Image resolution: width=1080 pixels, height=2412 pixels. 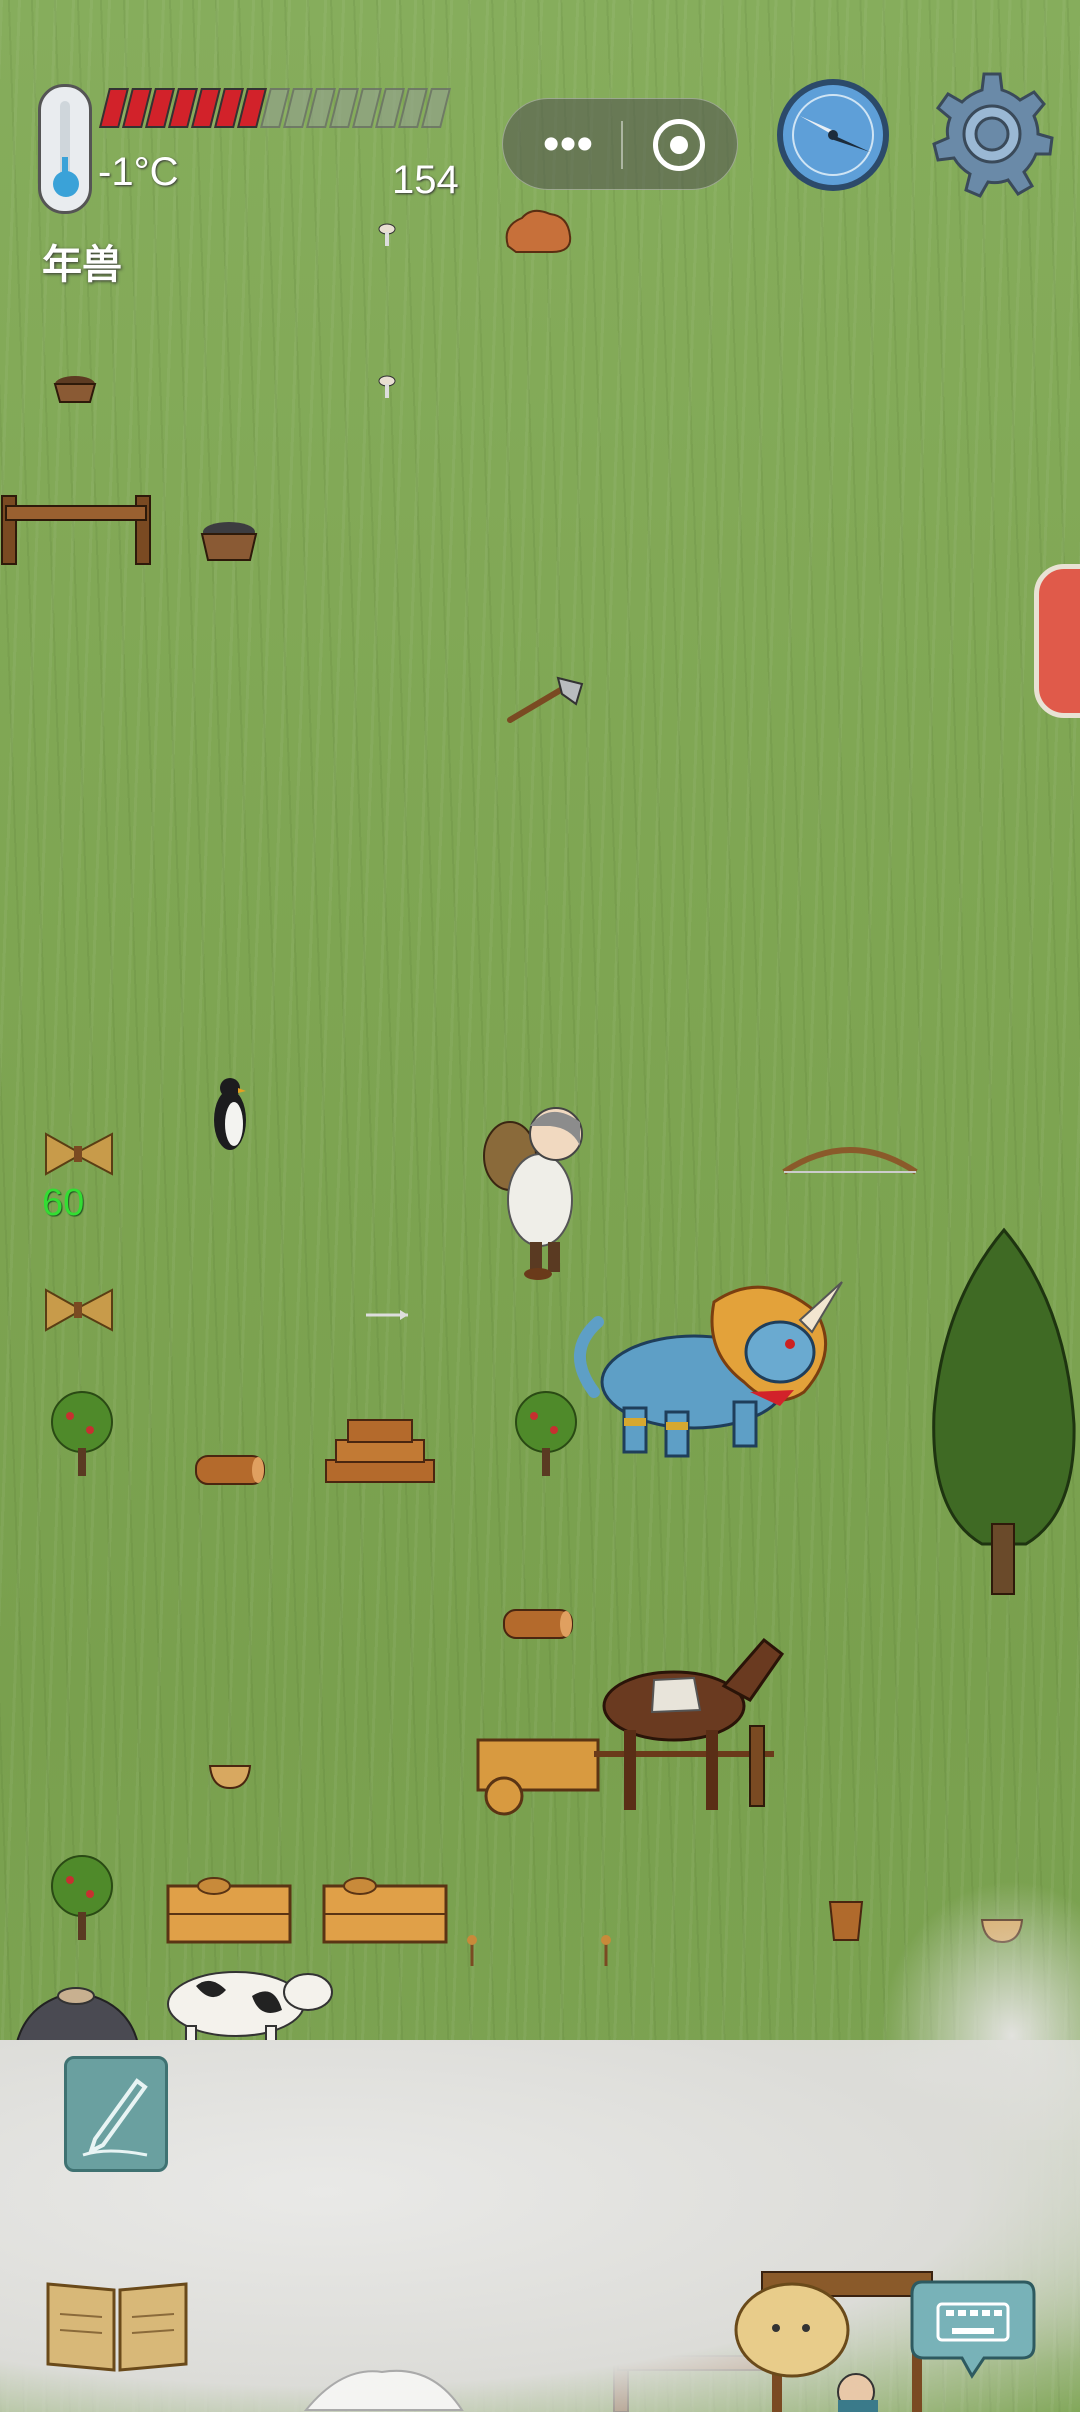 I want to click on pencil-button, so click(x=116, y=2114).